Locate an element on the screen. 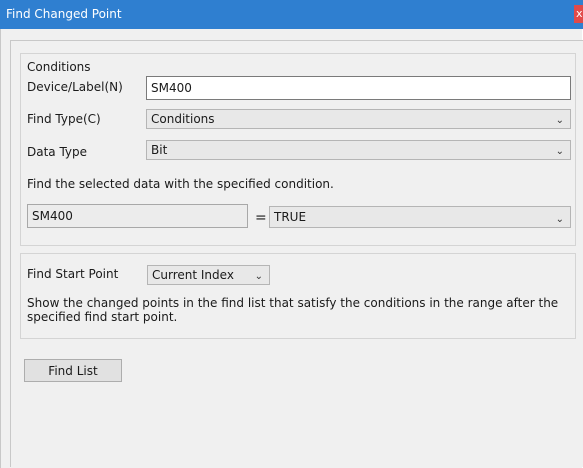 The width and height of the screenshot is (583, 468). window-title: Find Changed Point is located at coordinates (64, 14).